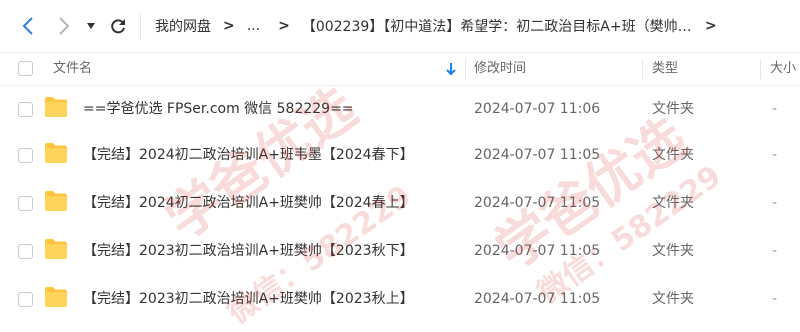 Image resolution: width=800 pixels, height=332 pixels. What do you see at coordinates (400, 69) in the screenshot?
I see `table-header: 文件名 修改时间 类型 大小` at bounding box center [400, 69].